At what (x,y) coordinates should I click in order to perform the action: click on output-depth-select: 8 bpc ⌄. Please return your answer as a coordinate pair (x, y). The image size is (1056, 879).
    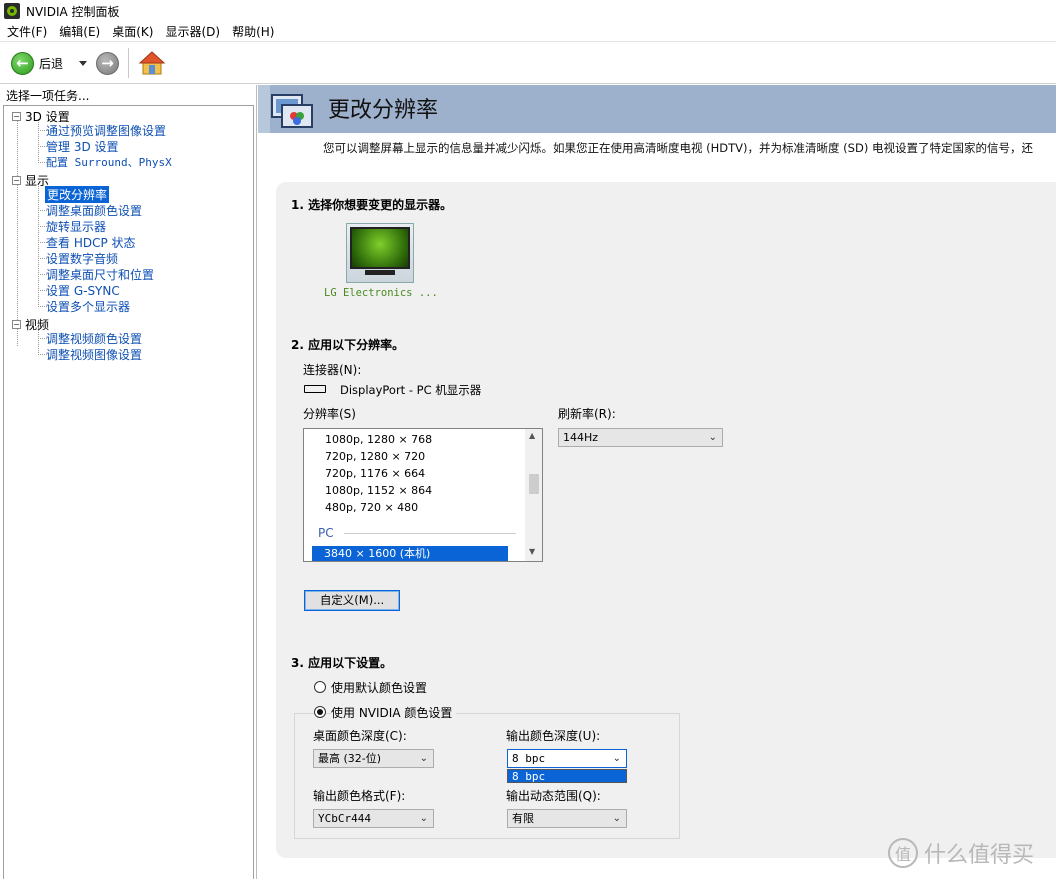
    Looking at the image, I should click on (567, 758).